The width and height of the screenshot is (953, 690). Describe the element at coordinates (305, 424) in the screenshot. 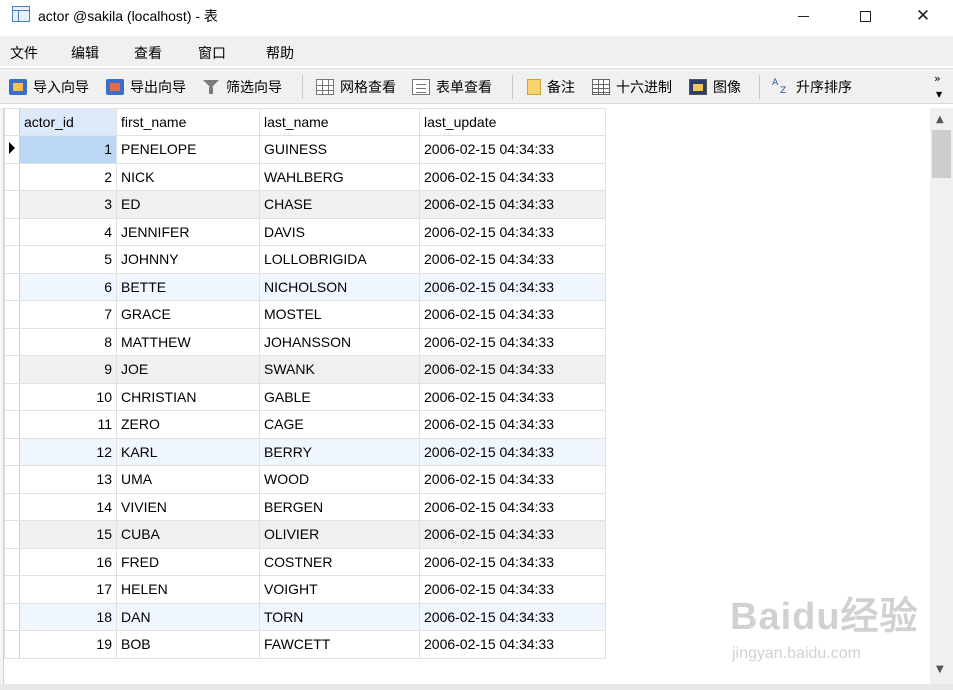

I see `table-row: 11 ZERO CAGE 2006-02-15 04:34:33` at that location.